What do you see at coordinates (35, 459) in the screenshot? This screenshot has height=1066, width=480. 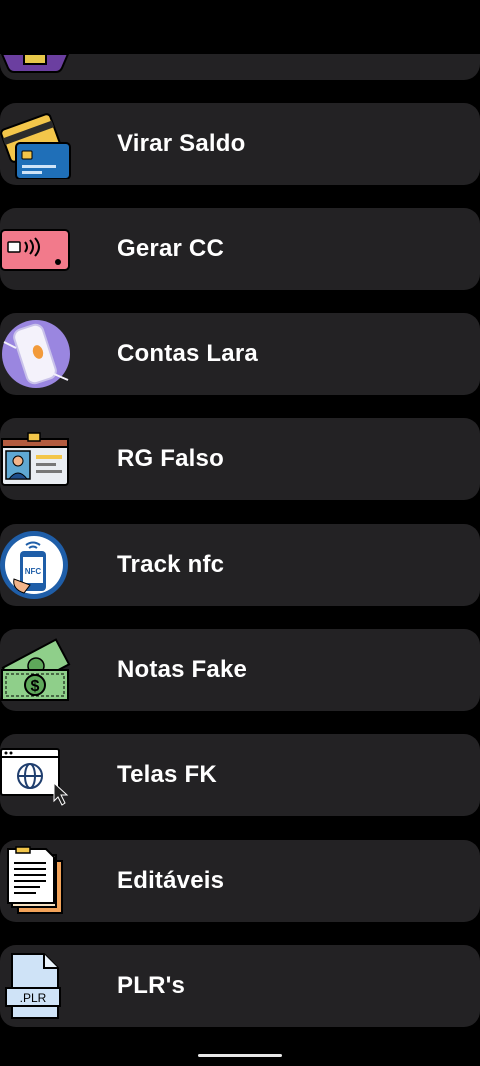 I see `id-card-icon` at bounding box center [35, 459].